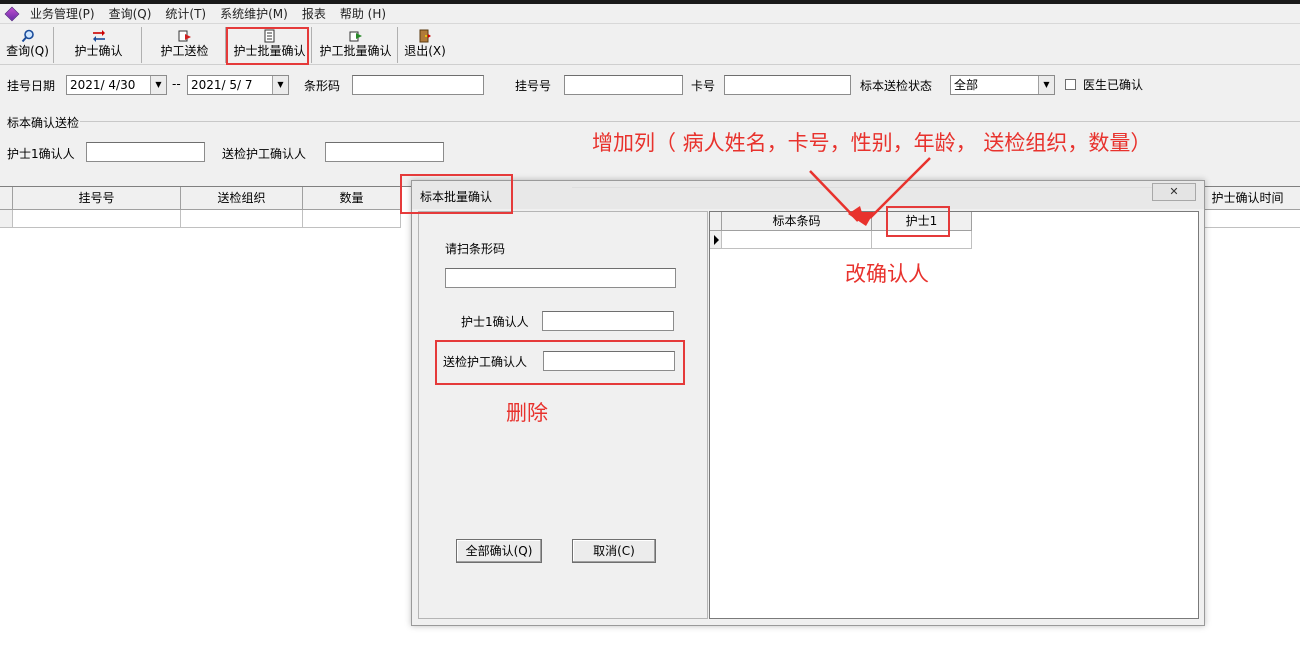 The width and height of the screenshot is (1300, 671). I want to click on annotation-change-confirmer: 改确认人, so click(887, 274).